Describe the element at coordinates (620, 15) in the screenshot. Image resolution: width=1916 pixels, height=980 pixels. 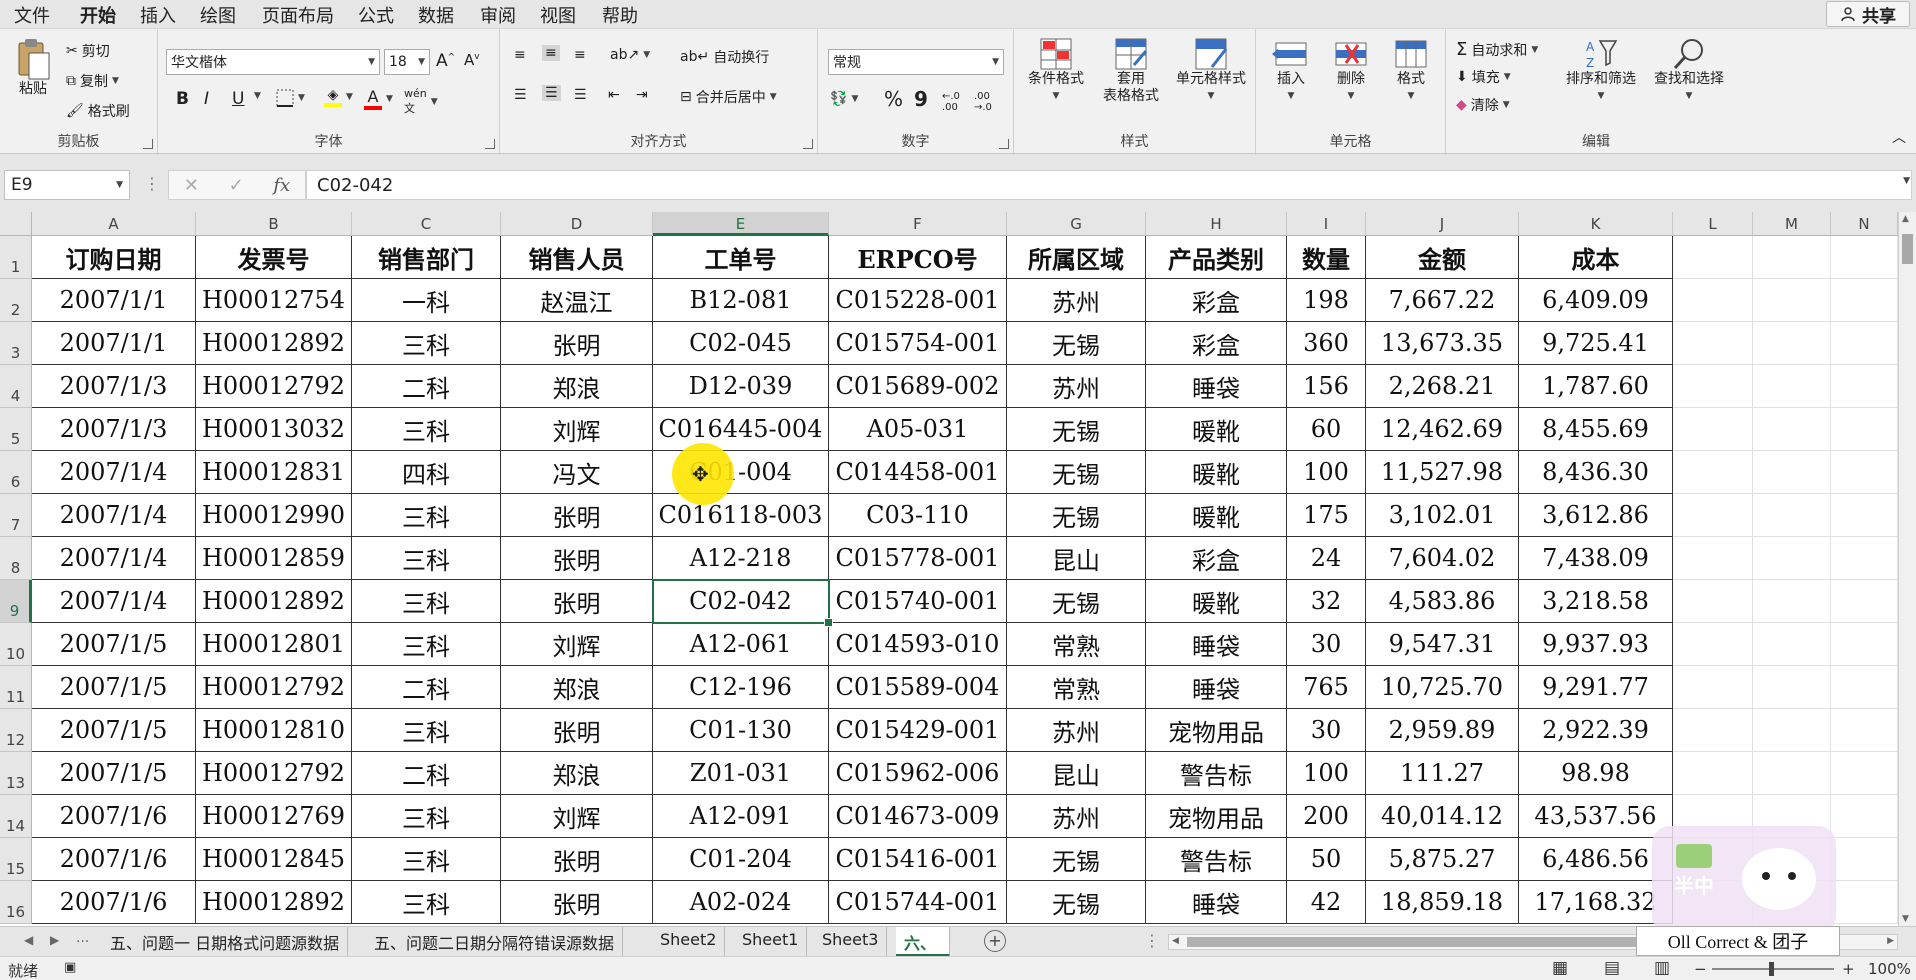
I see `menu-help: 帮助` at that location.